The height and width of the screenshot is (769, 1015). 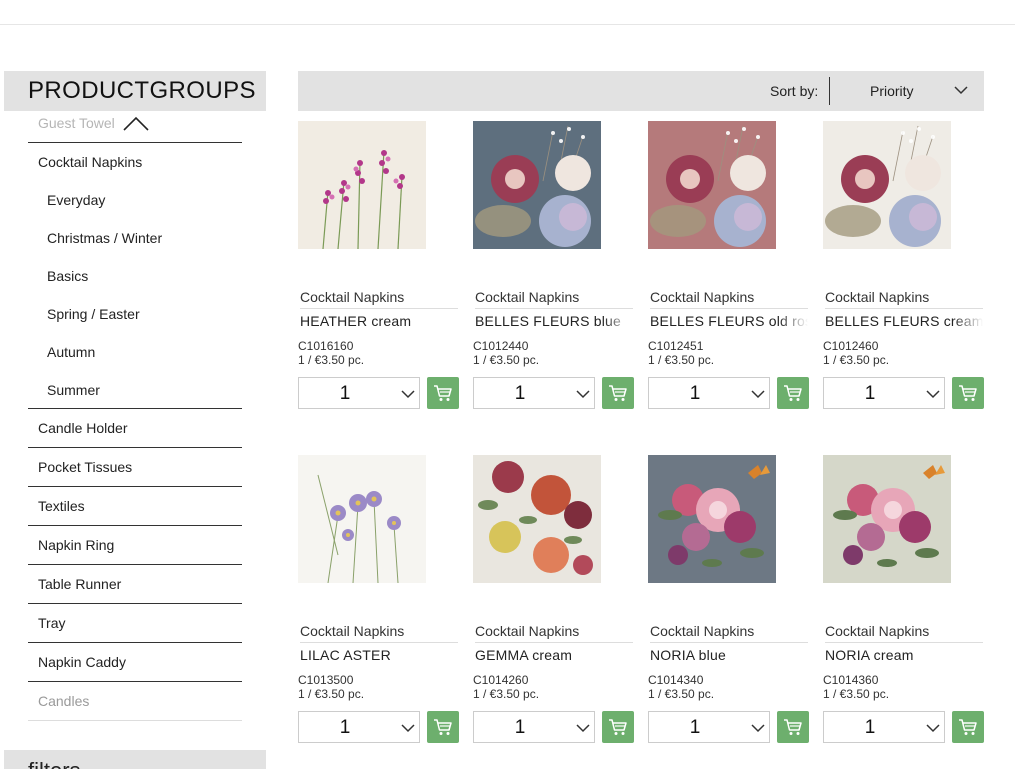 I want to click on sidebar-item-autumn: Autumn, so click(x=135, y=352).